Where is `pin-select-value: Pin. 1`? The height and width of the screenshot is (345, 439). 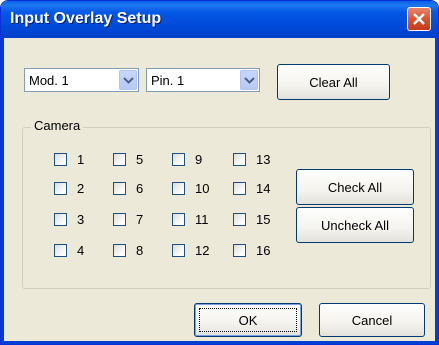
pin-select-value: Pin. 1 is located at coordinates (168, 80).